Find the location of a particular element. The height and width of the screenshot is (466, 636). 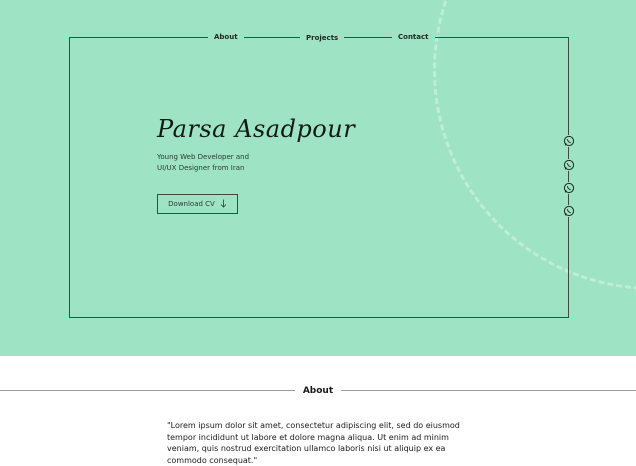

hero-name: Parsa Asadpour is located at coordinates (256, 129).